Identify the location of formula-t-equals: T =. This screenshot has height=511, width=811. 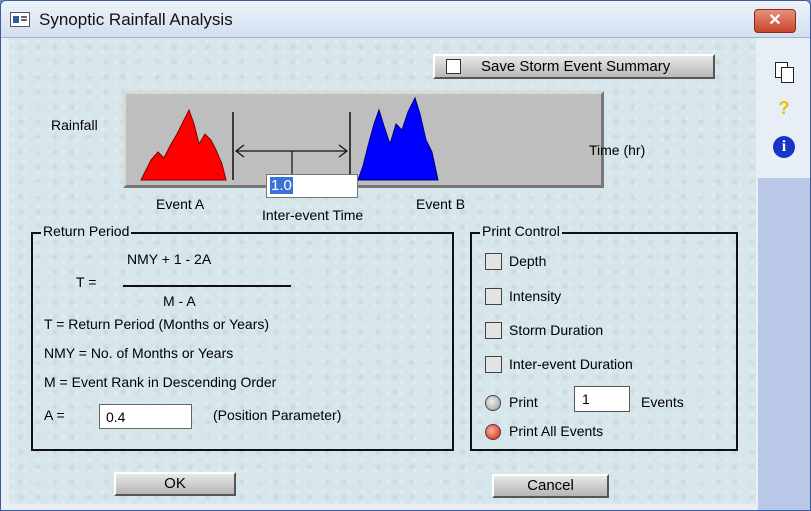
(86, 282).